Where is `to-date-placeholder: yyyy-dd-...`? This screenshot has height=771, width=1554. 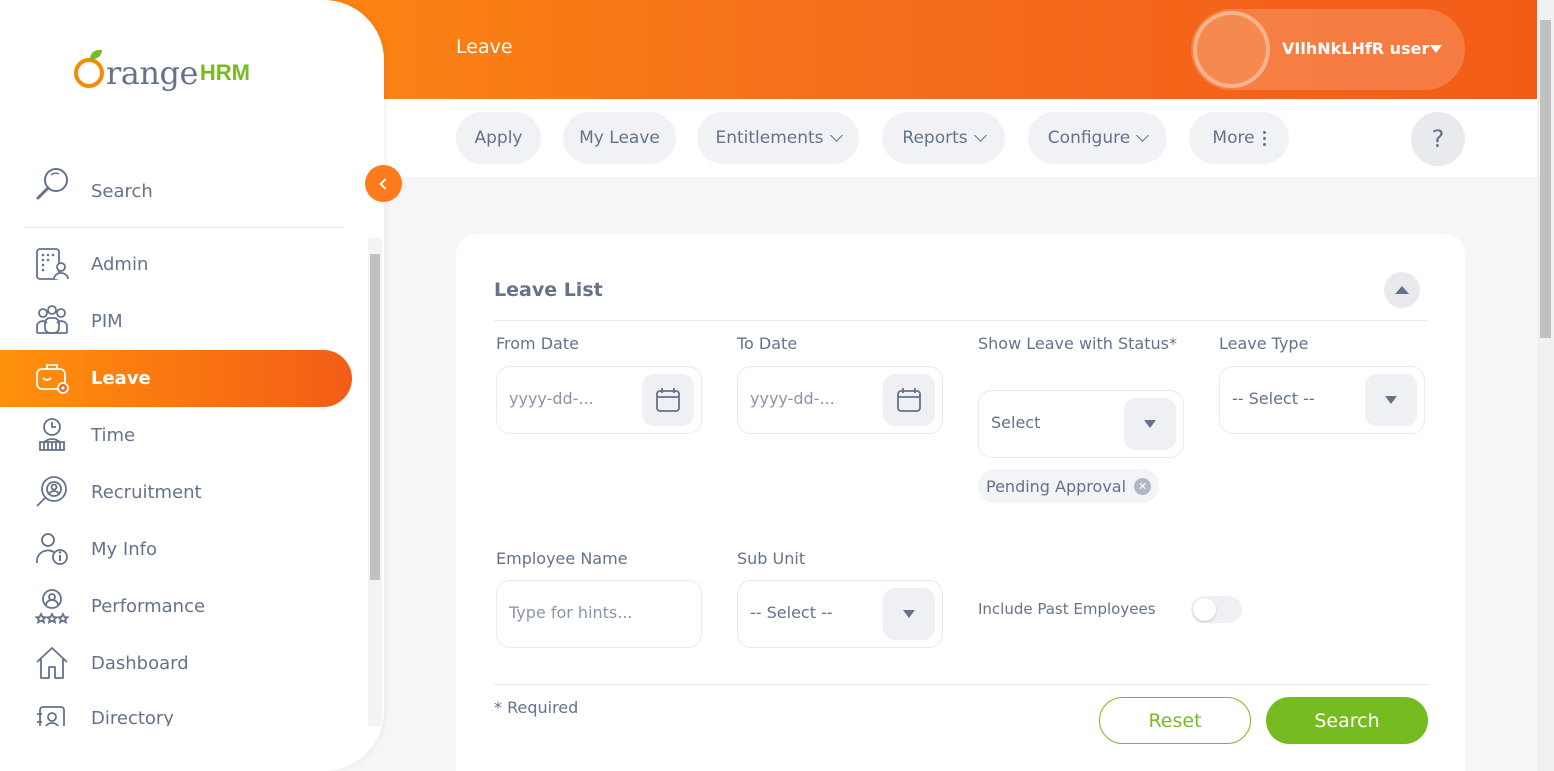
to-date-placeholder: yyyy-dd-... is located at coordinates (792, 398).